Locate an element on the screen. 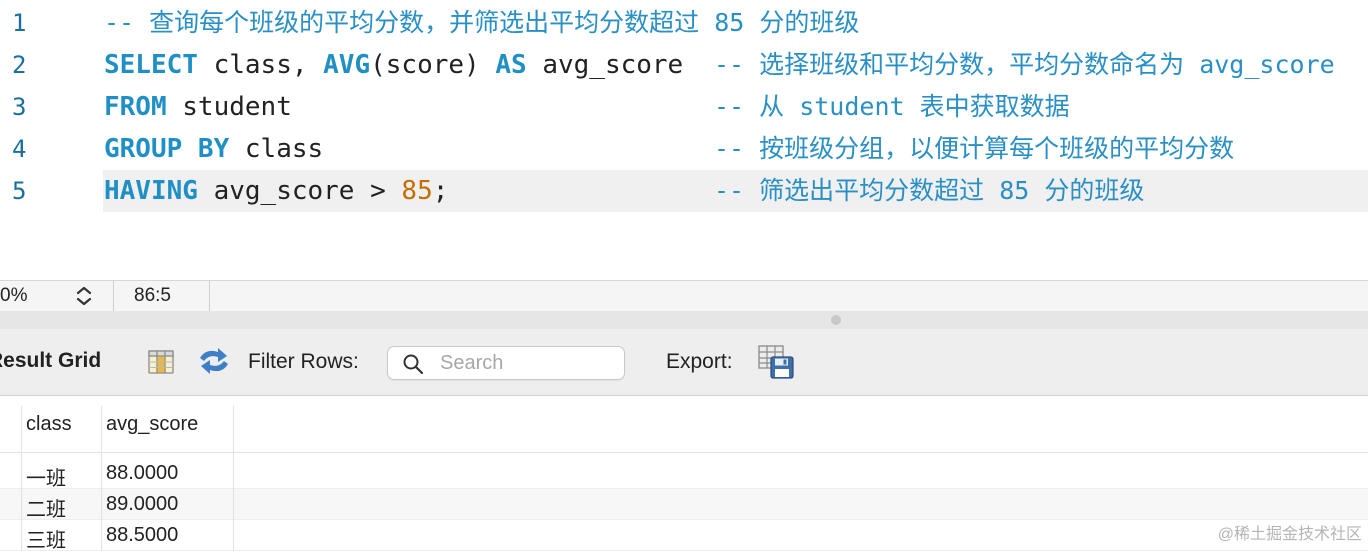 The height and width of the screenshot is (553, 1368). column-header-avg-score: avg_score is located at coordinates (152, 424).